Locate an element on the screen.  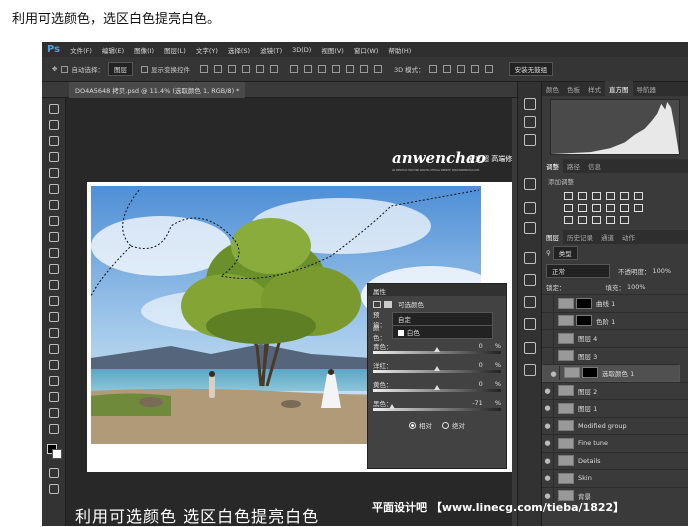
align-bottom-icon is located at coordinates (231, 69).